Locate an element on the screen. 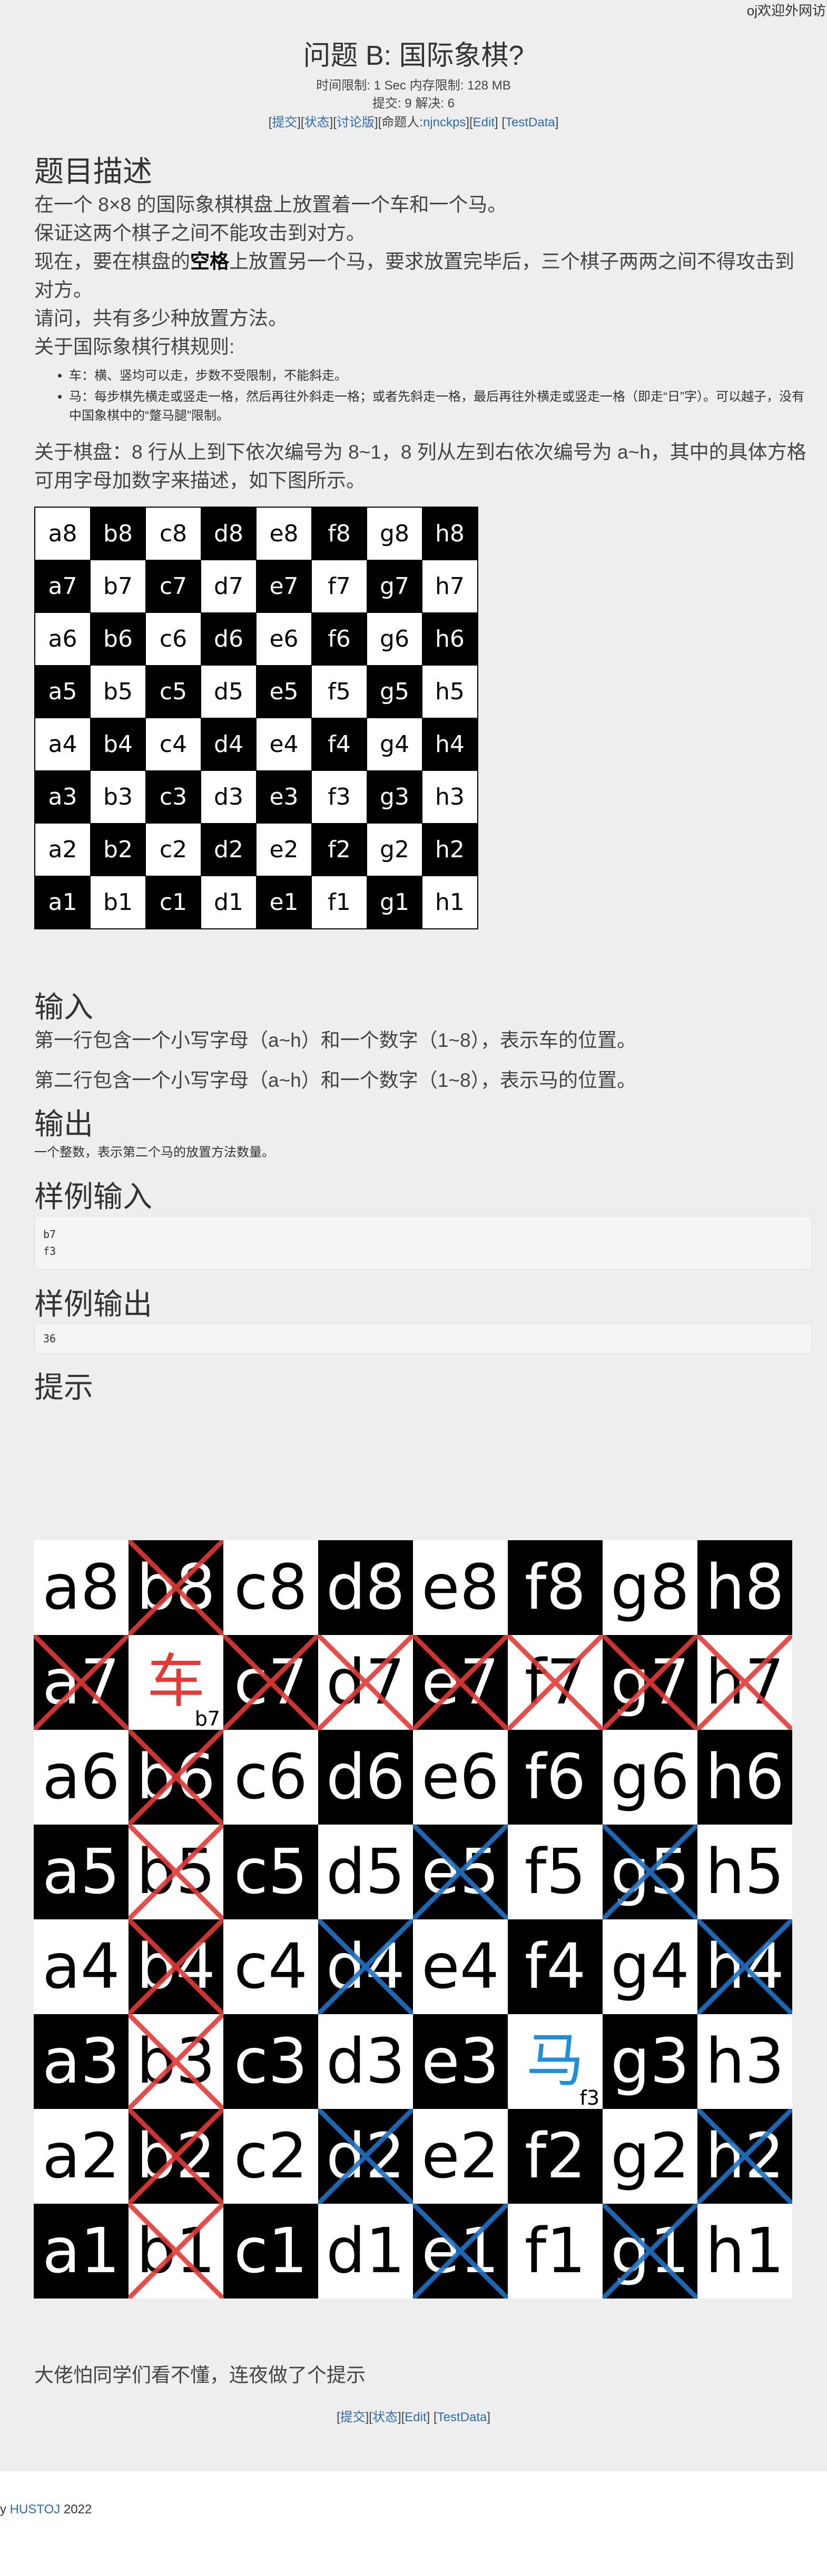 Image resolution: width=827 pixels, height=2576 pixels. board-square-g4: g4 is located at coordinates (394, 744).